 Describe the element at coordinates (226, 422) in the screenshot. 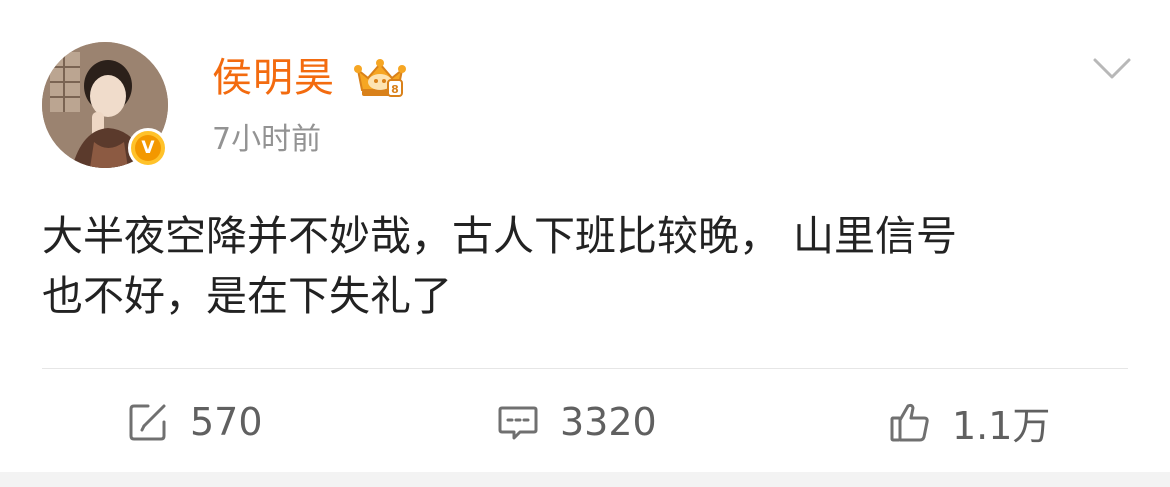

I see `repost-count: 570` at that location.